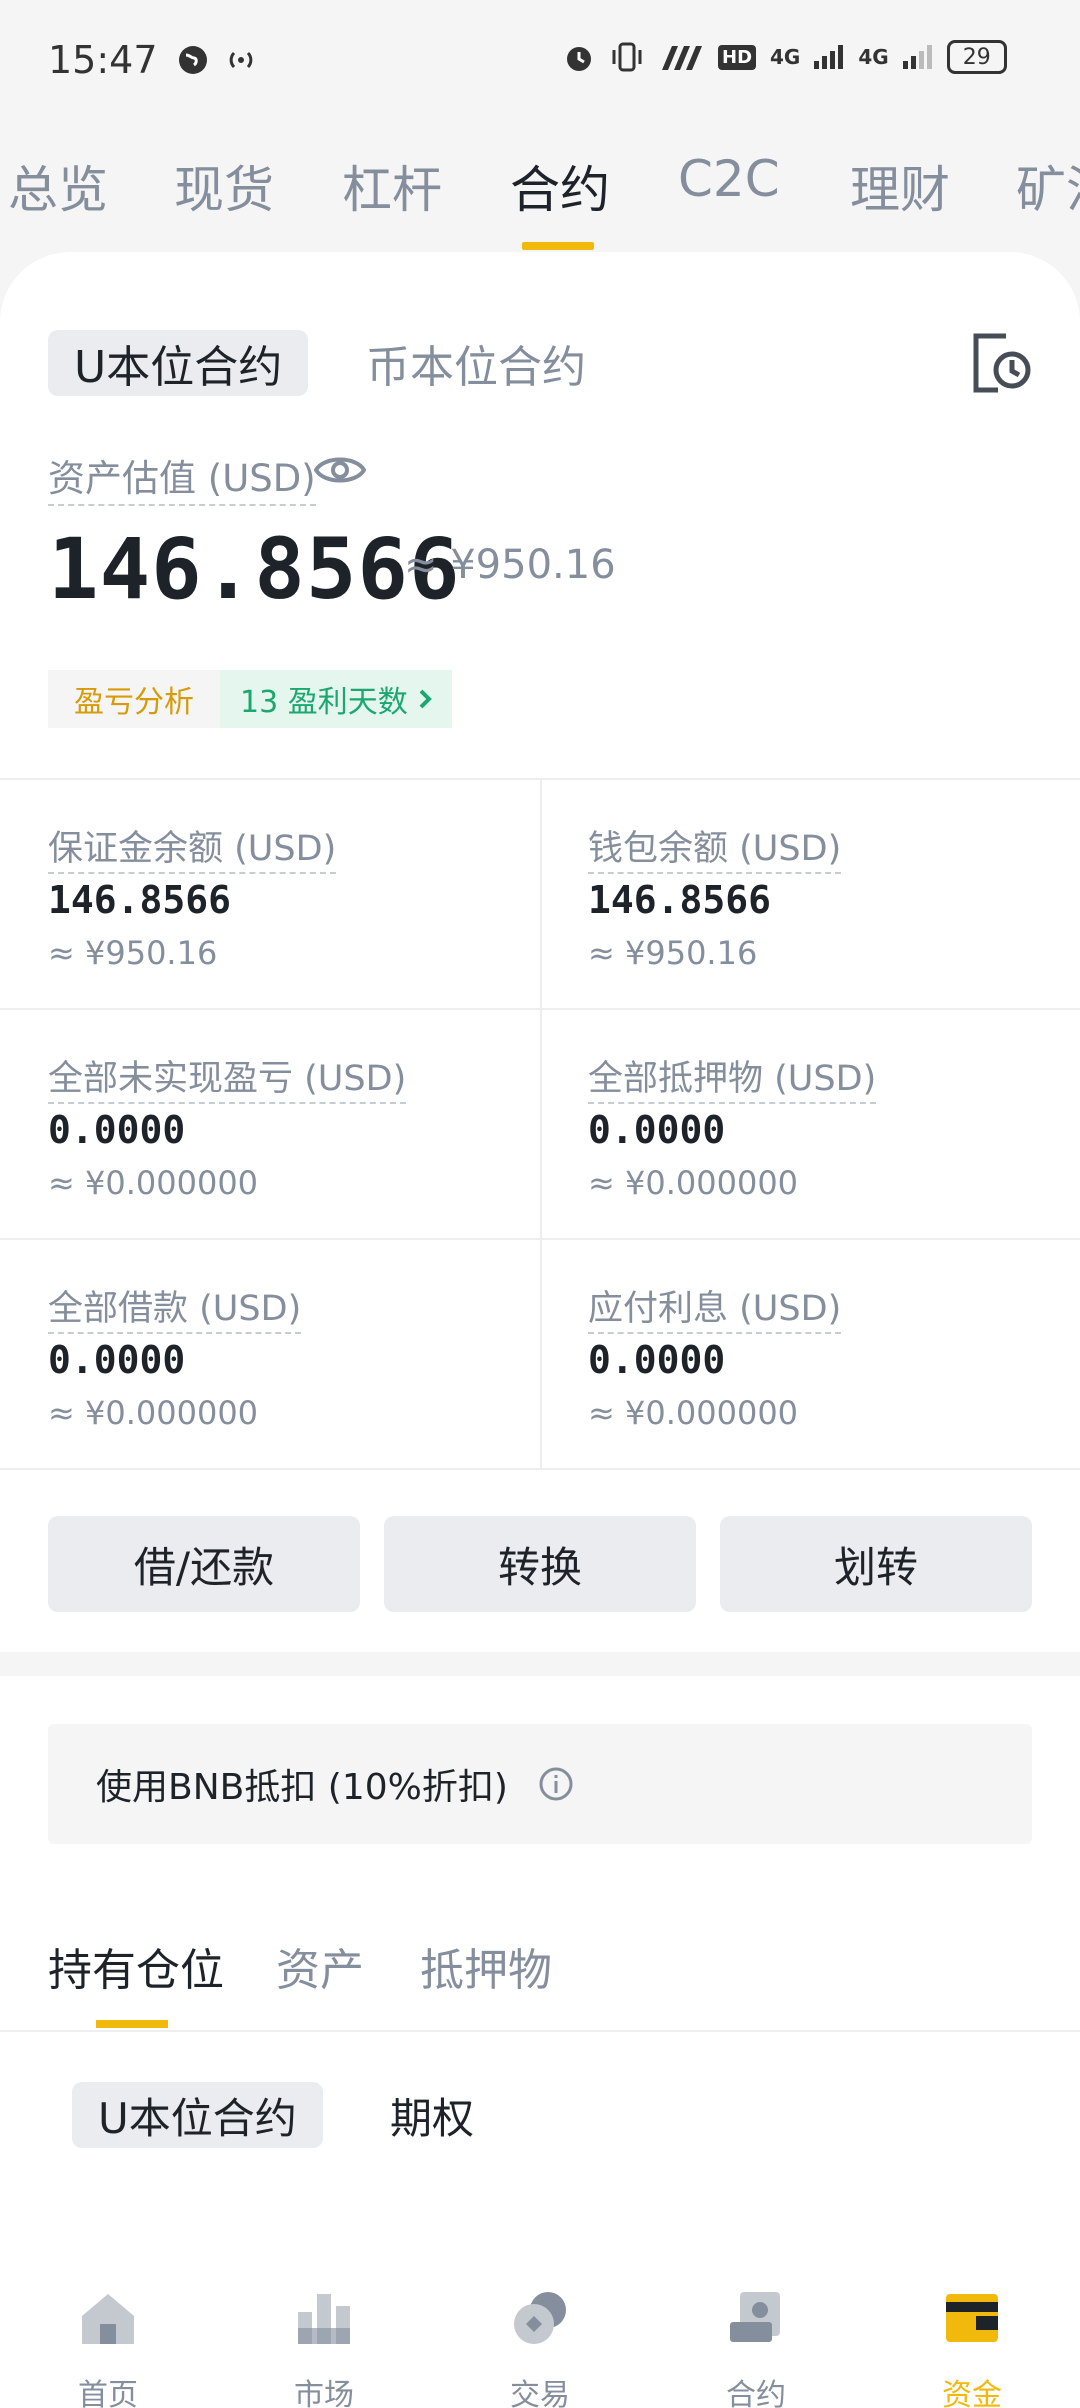 The image size is (1080, 2408). Describe the element at coordinates (132, 2024) in the screenshot. I see `holdings-tab-indicator` at that location.